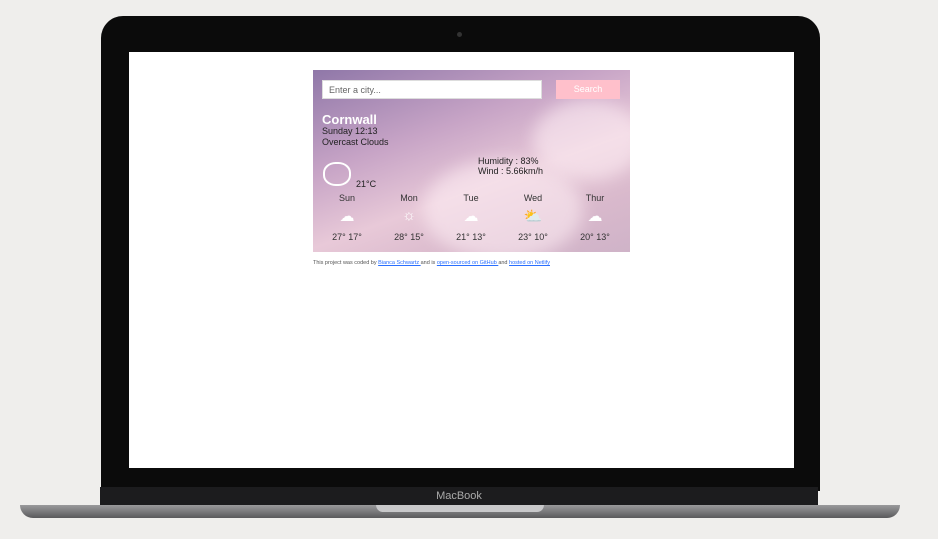 Image resolution: width=938 pixels, height=539 pixels. What do you see at coordinates (355, 142) in the screenshot?
I see `weather-description: Overcast Clouds` at bounding box center [355, 142].